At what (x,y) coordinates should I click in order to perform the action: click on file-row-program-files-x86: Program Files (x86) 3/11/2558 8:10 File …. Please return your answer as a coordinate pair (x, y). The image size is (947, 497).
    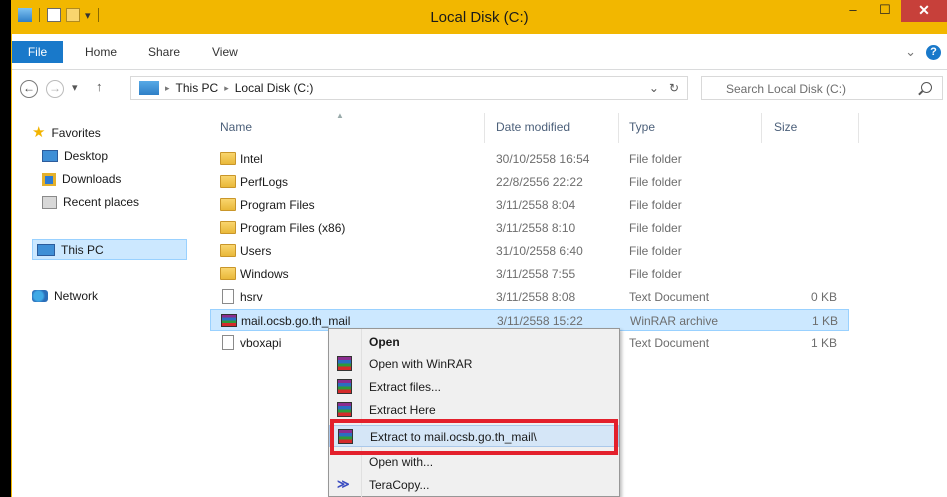
    Looking at the image, I should click on (529, 228).